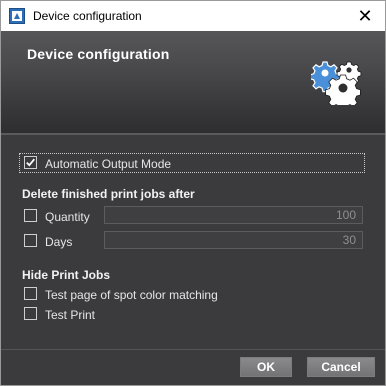  What do you see at coordinates (30, 293) in the screenshot?
I see `spot-color-test-page-checkbox` at bounding box center [30, 293].